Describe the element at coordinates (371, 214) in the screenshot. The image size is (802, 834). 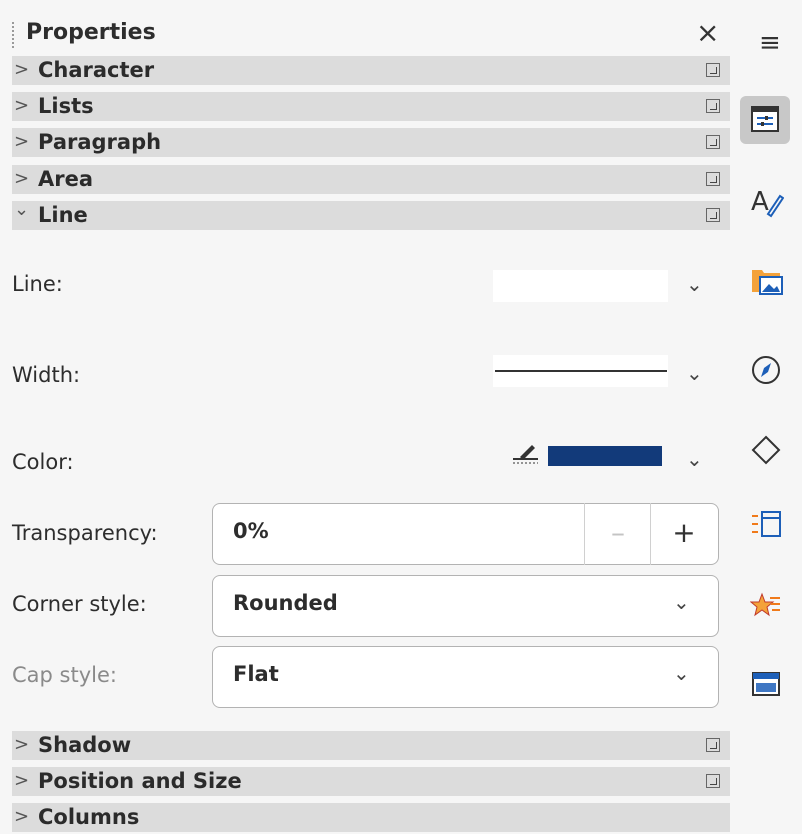
I see `section-line: ⌄ Line` at that location.